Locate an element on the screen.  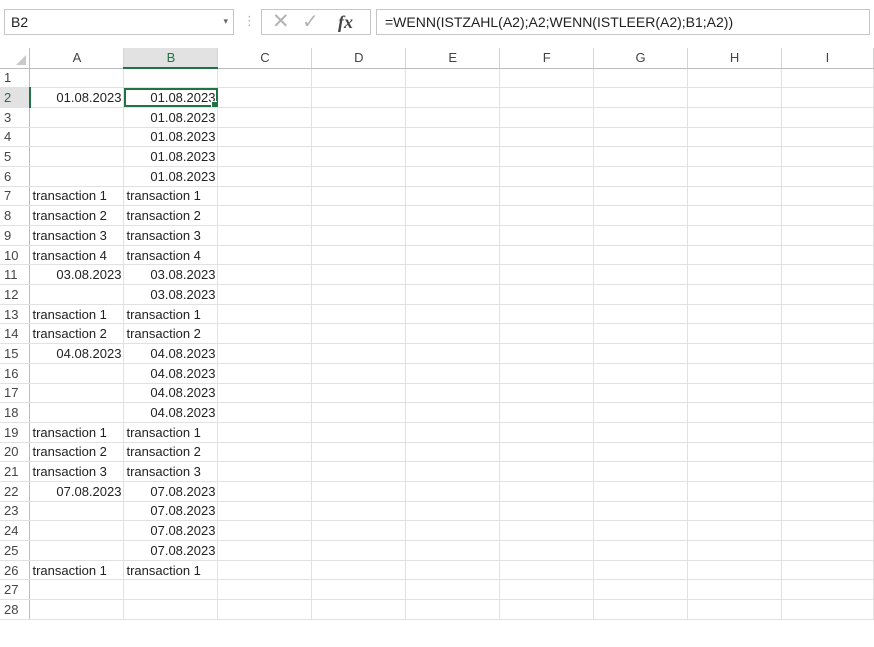
cell-b5: 01.08.2023 is located at coordinates (171, 156).